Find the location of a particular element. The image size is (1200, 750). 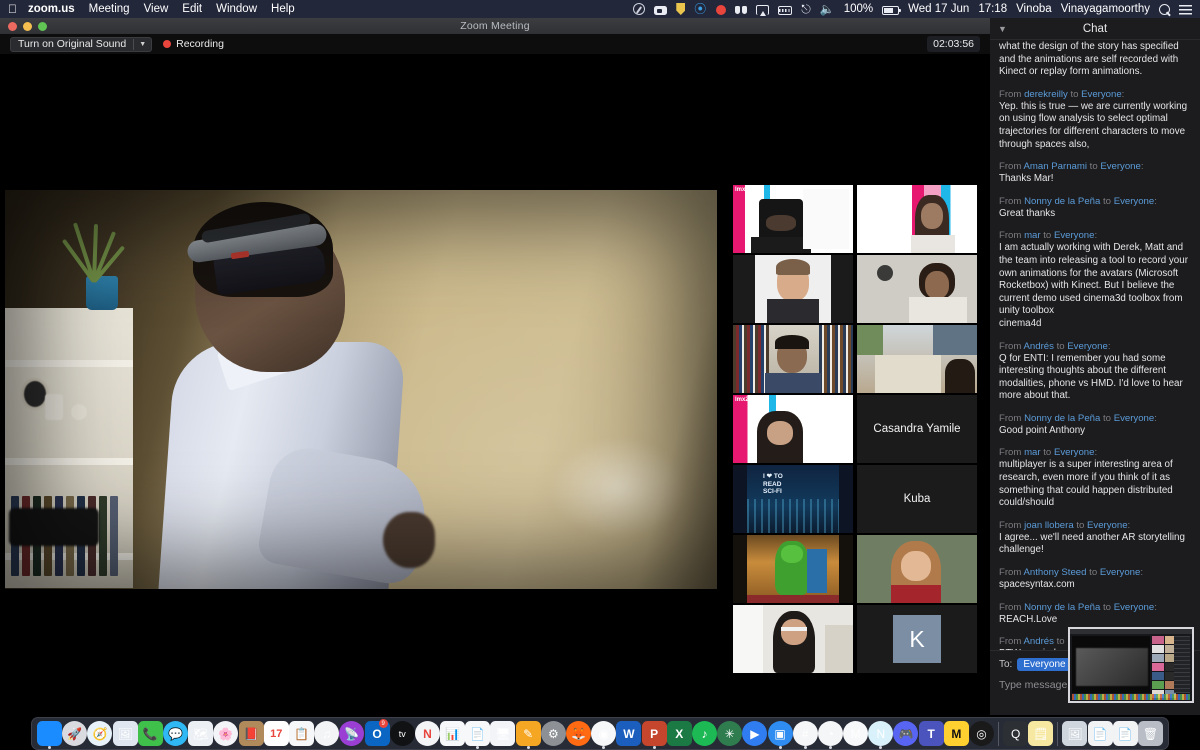

chat-message-body: Great thanks is located at coordinates (1027, 213).